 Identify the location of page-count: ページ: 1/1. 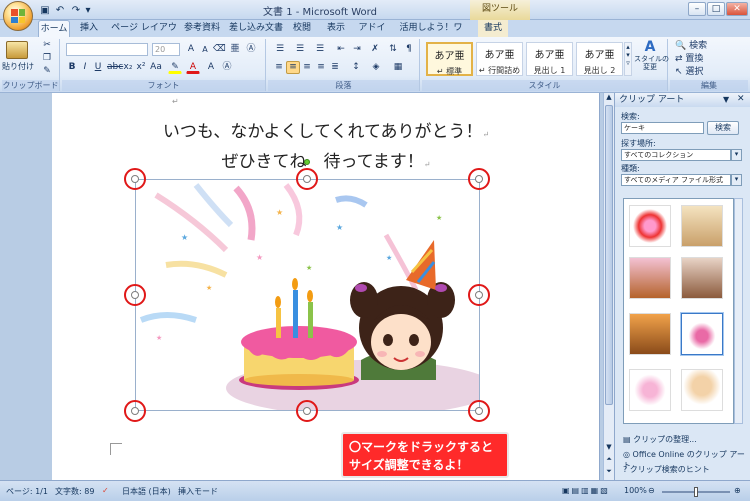
(27, 491).